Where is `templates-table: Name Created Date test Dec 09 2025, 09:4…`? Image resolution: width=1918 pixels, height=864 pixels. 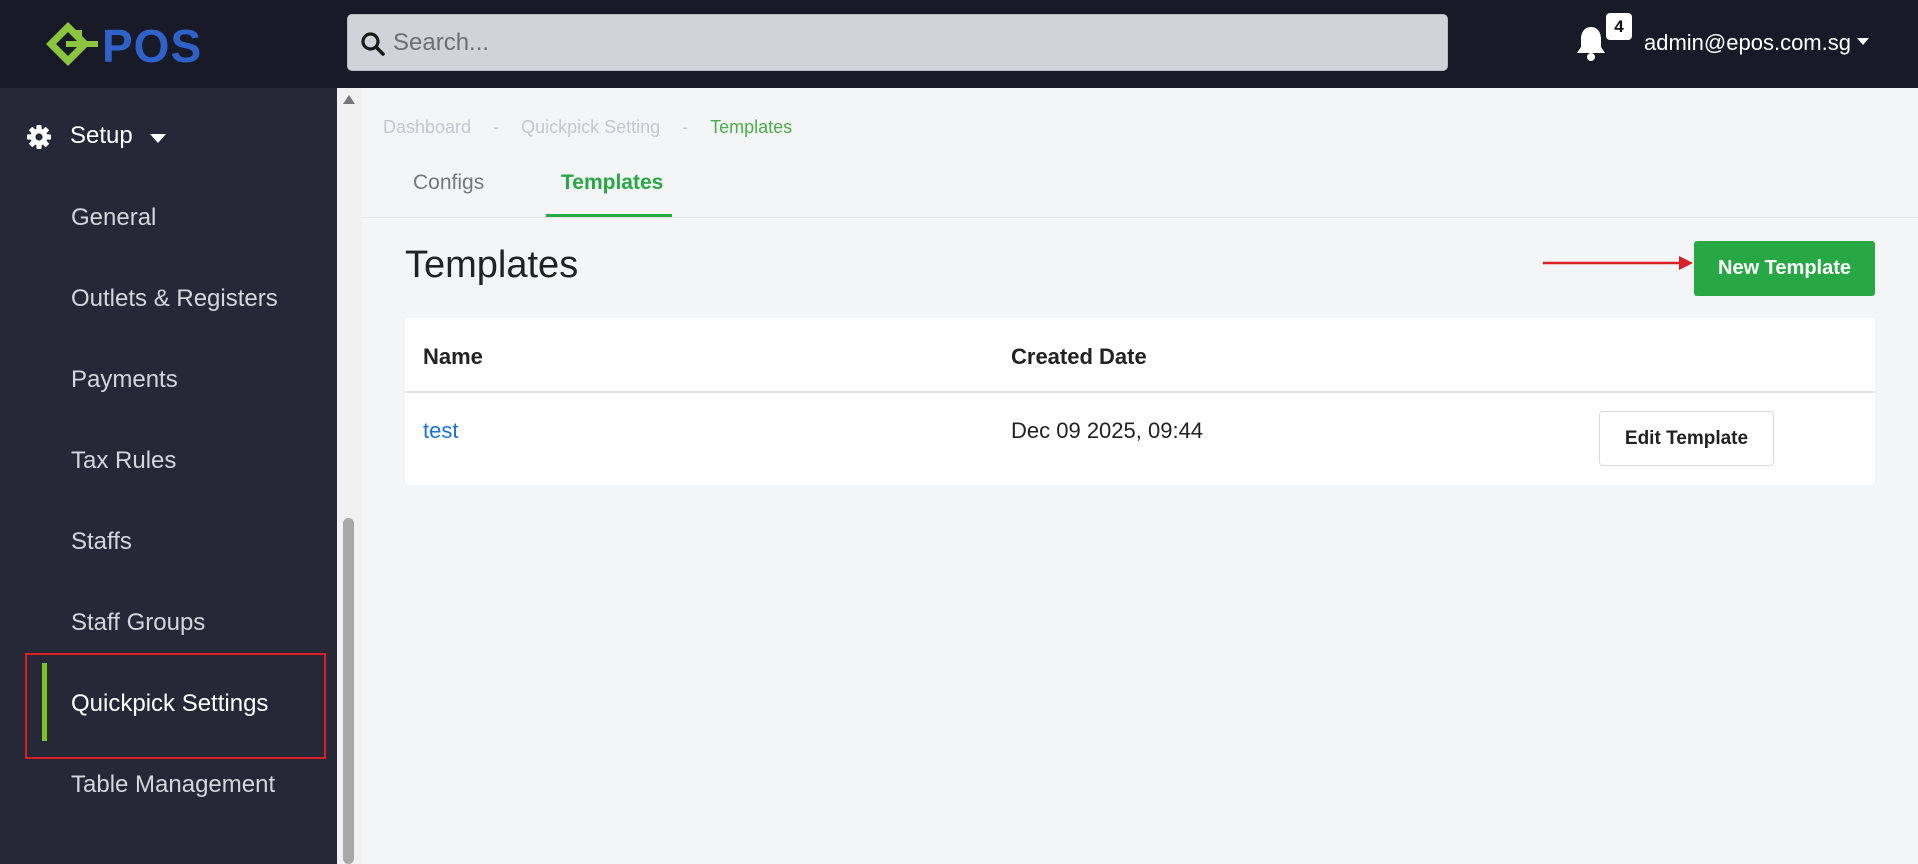 templates-table: Name Created Date test Dec 09 2025, 09:4… is located at coordinates (1140, 401).